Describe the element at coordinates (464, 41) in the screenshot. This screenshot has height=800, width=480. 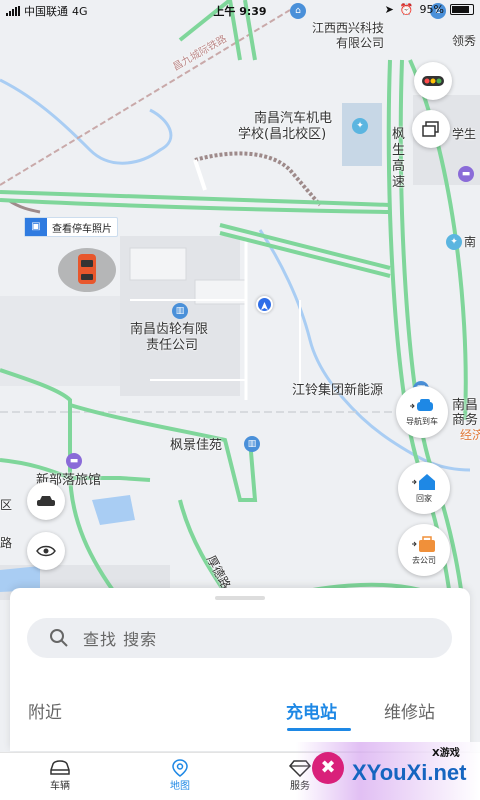
I see `map-label: 领秀` at that location.